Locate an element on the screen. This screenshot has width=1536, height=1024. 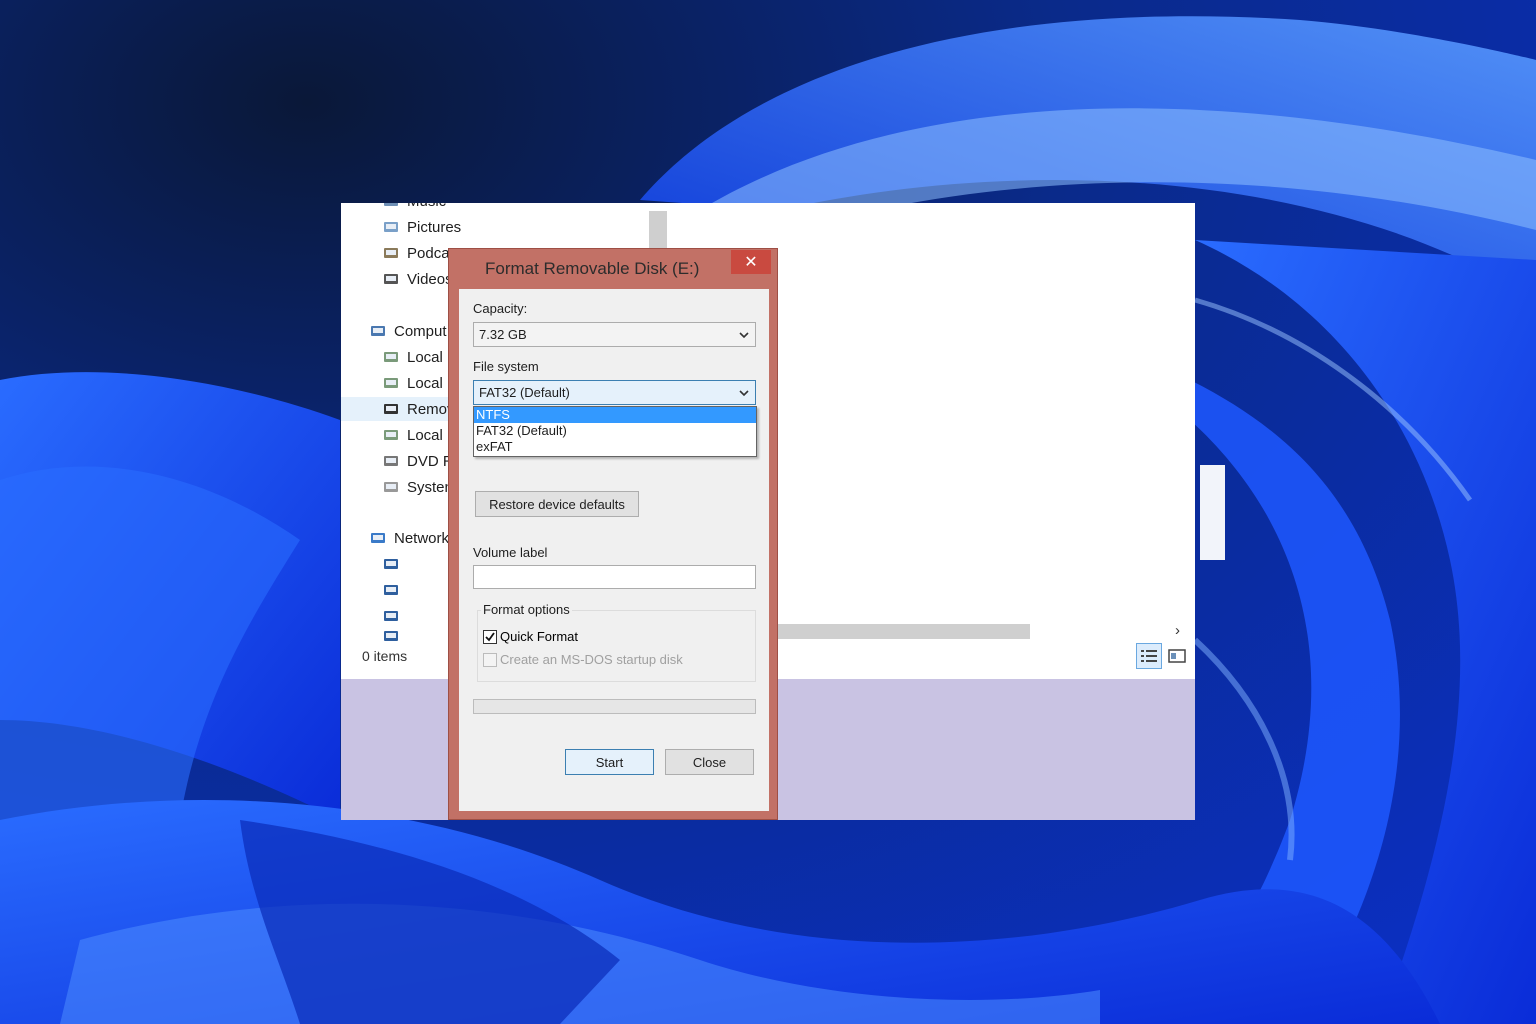
nav-item: Pictures is located at coordinates (421, 227).